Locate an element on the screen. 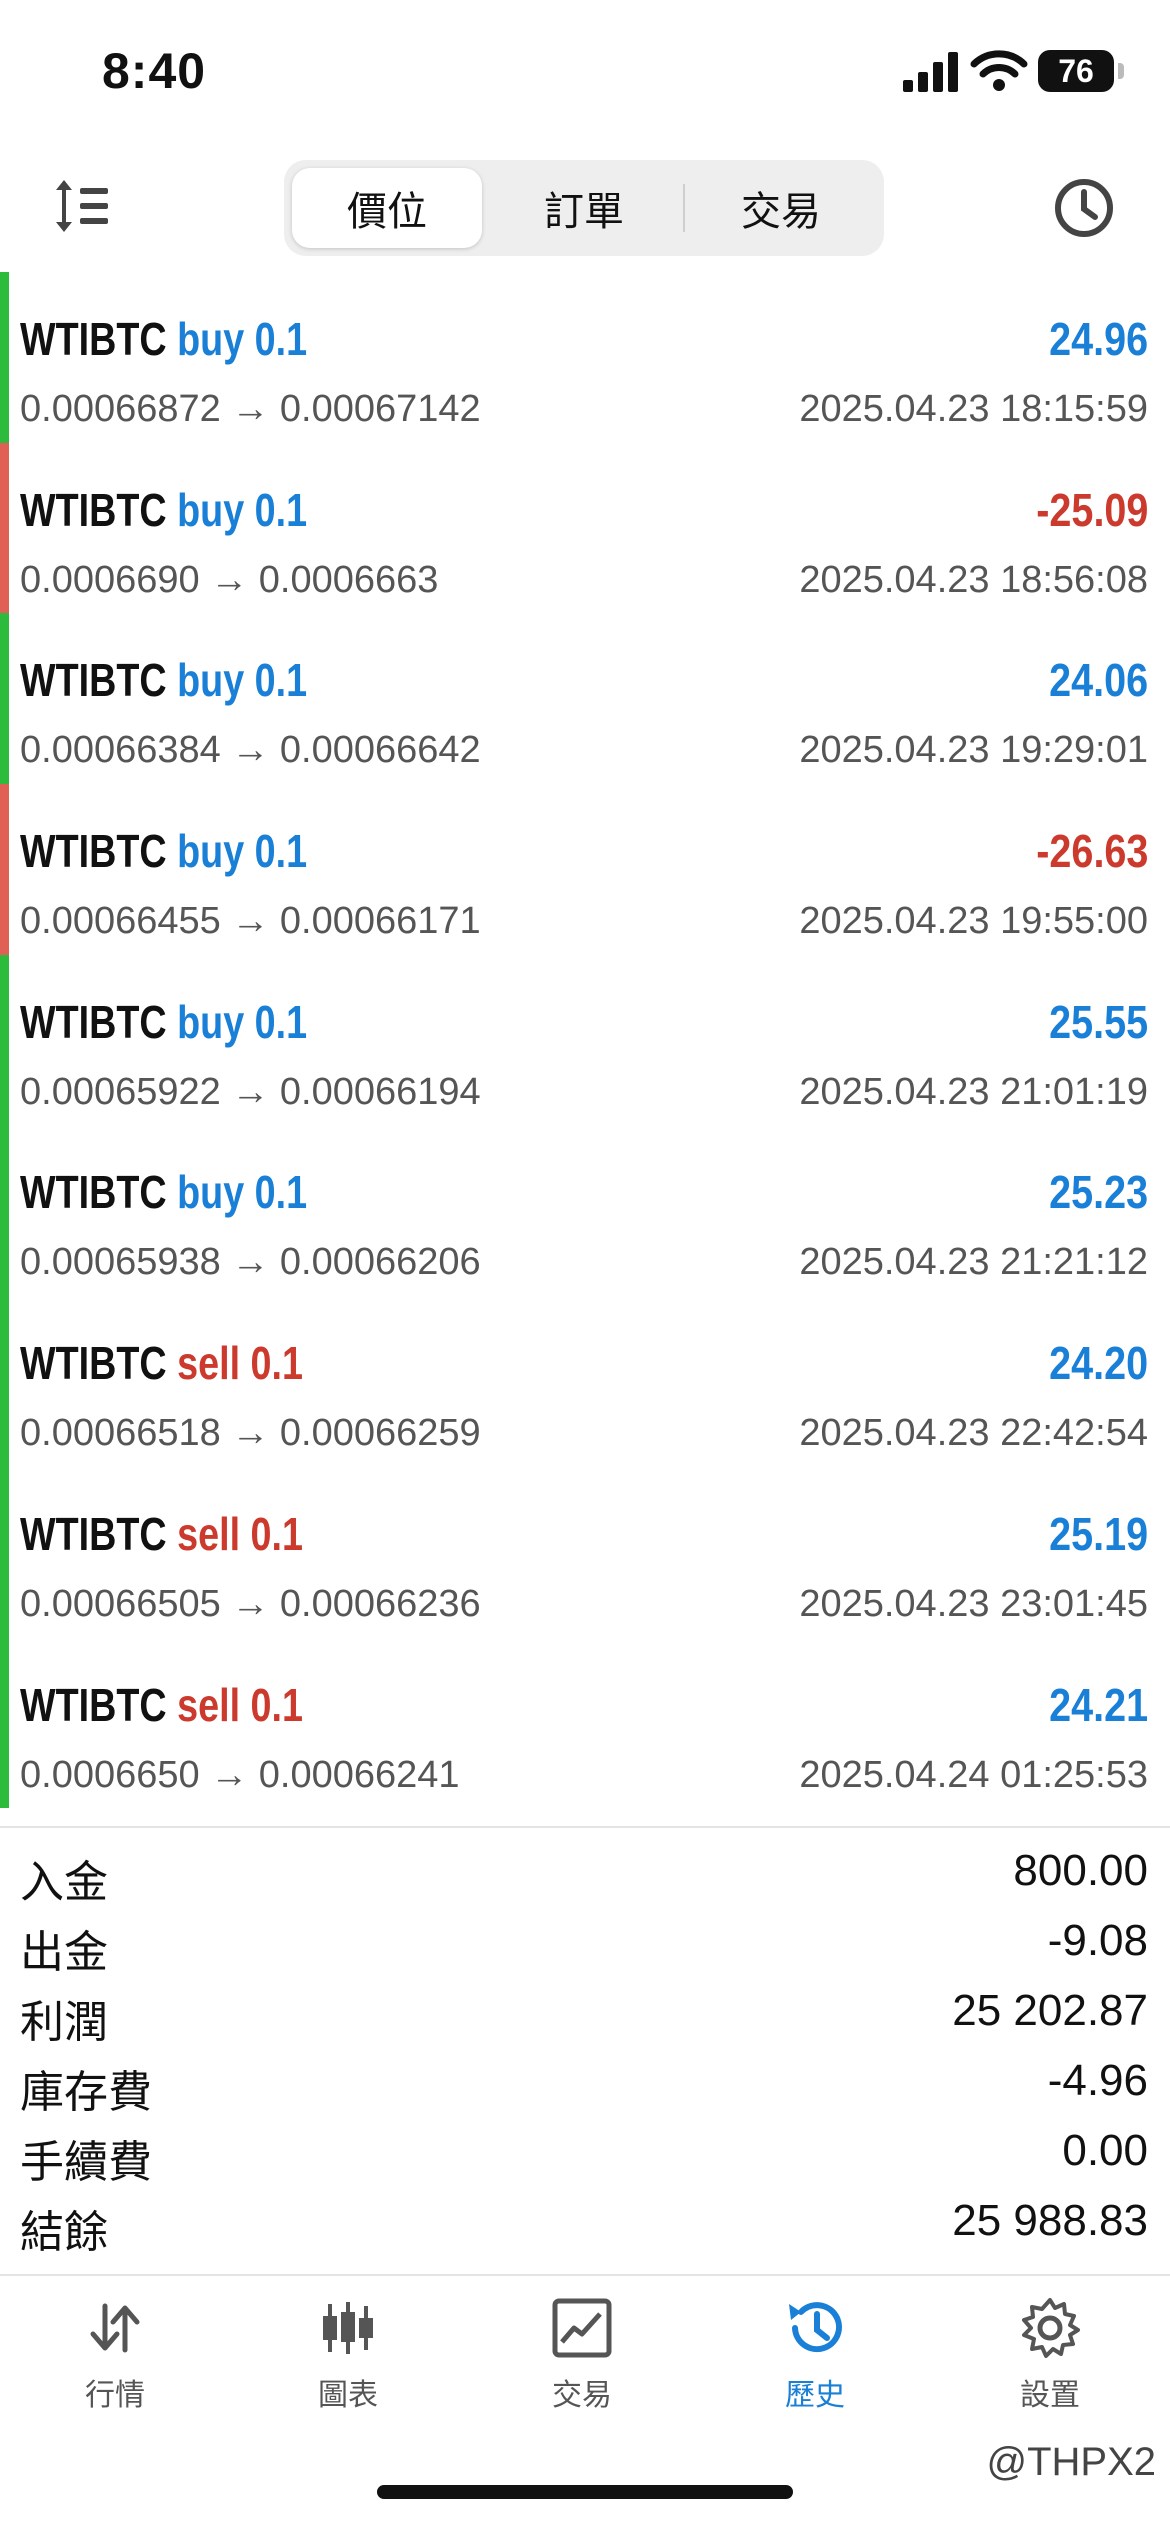  close-price: 0.00066259 is located at coordinates (380, 1433).